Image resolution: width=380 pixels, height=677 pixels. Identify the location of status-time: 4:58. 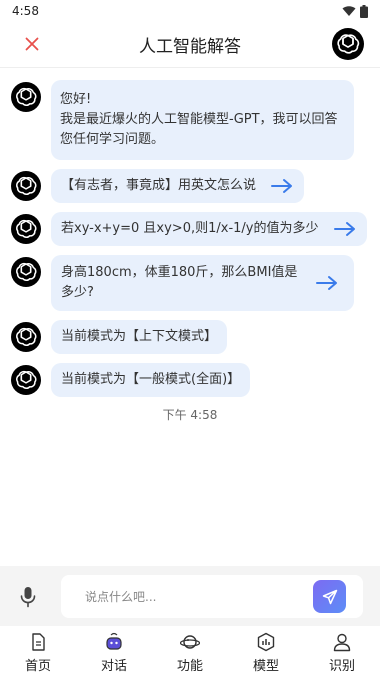
(25, 11).